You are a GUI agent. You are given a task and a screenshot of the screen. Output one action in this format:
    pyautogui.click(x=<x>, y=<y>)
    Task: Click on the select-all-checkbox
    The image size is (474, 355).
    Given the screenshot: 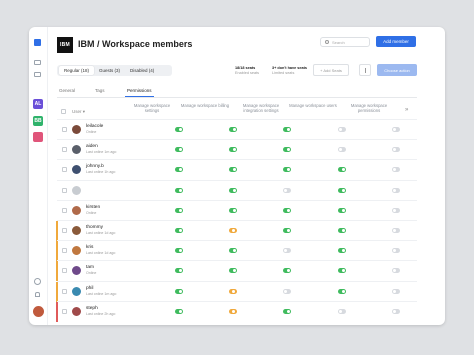 What is the action you would take?
    pyautogui.click(x=63, y=111)
    